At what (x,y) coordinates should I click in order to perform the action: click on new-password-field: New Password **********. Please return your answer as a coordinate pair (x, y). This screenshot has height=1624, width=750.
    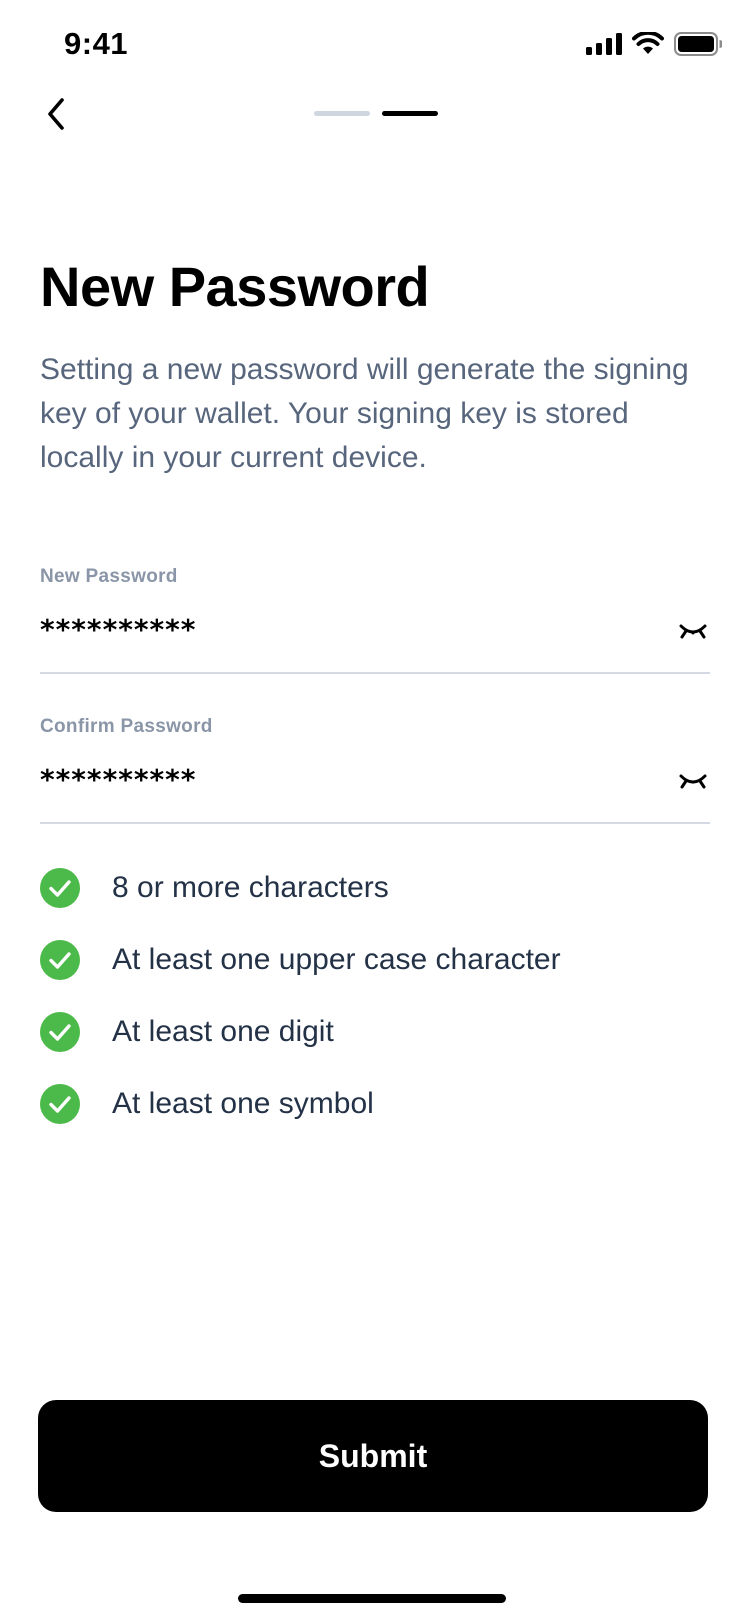
    Looking at the image, I should click on (375, 620).